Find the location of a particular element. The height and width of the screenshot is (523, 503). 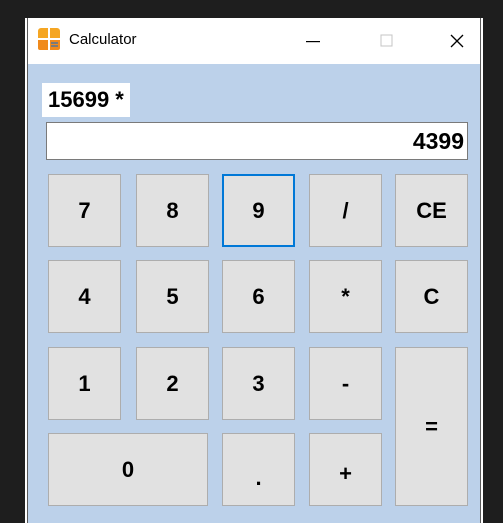

key-multiply: * is located at coordinates (345, 296).